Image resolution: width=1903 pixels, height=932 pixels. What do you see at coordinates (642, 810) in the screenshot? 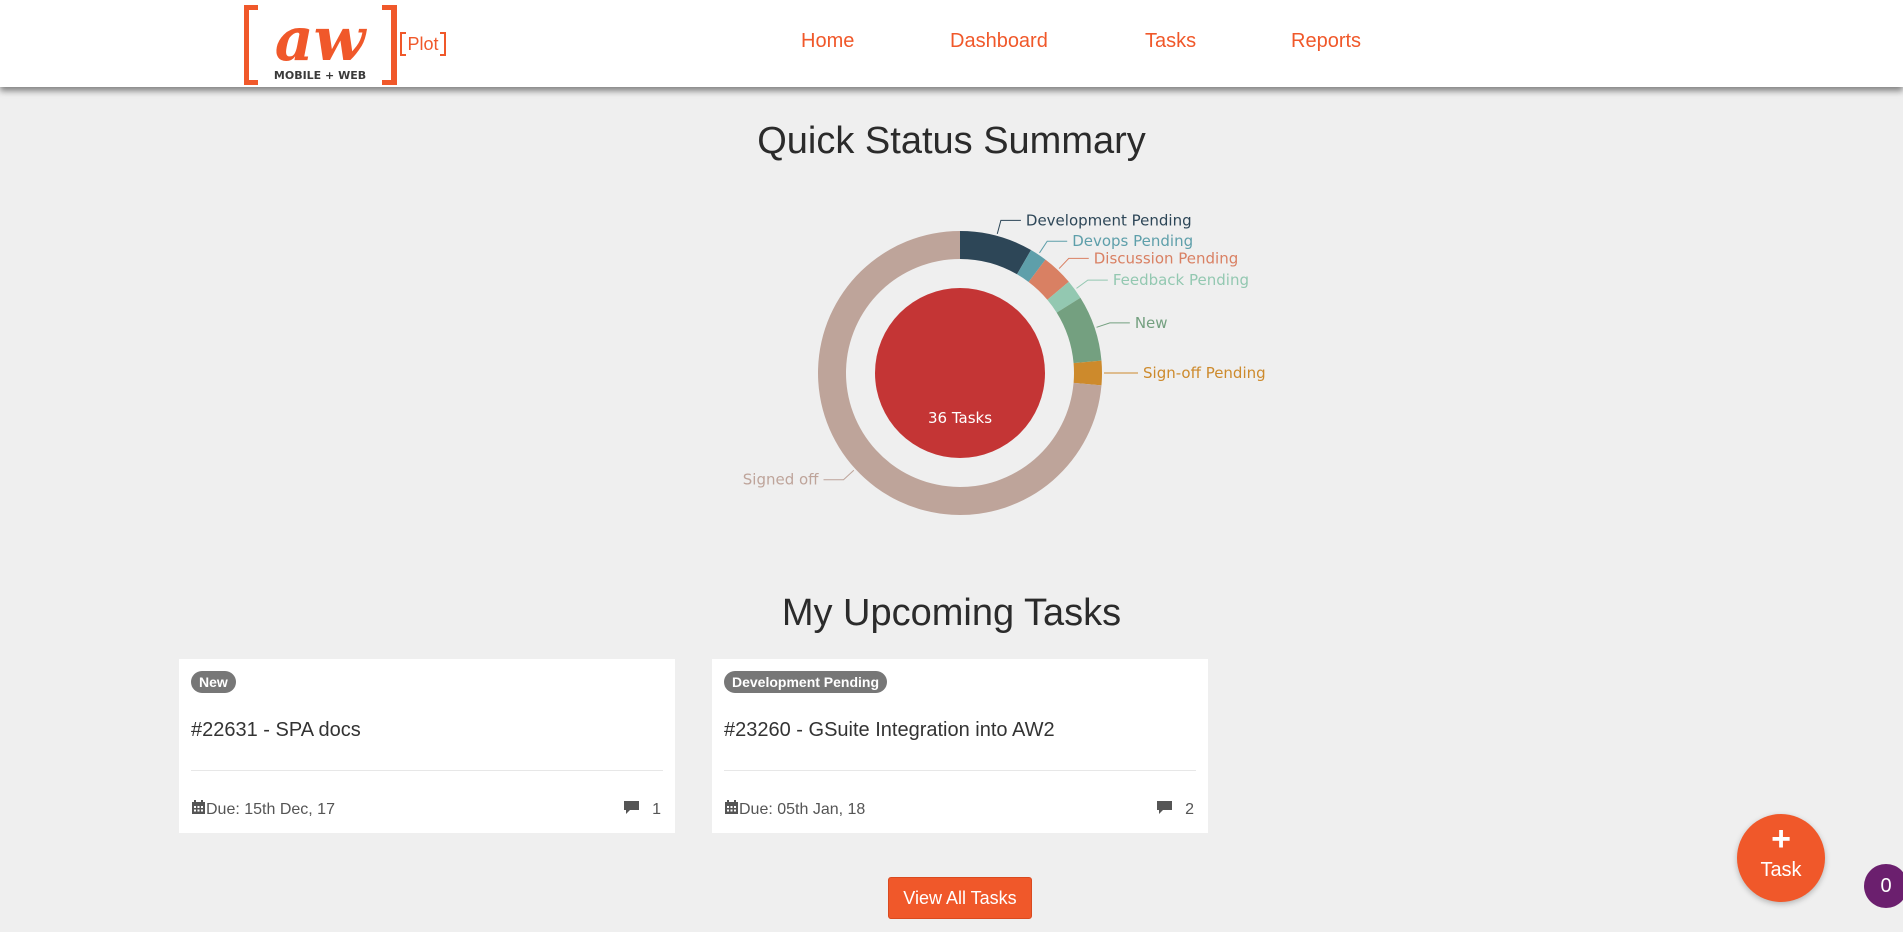
I see `task-comments: 1` at bounding box center [642, 810].